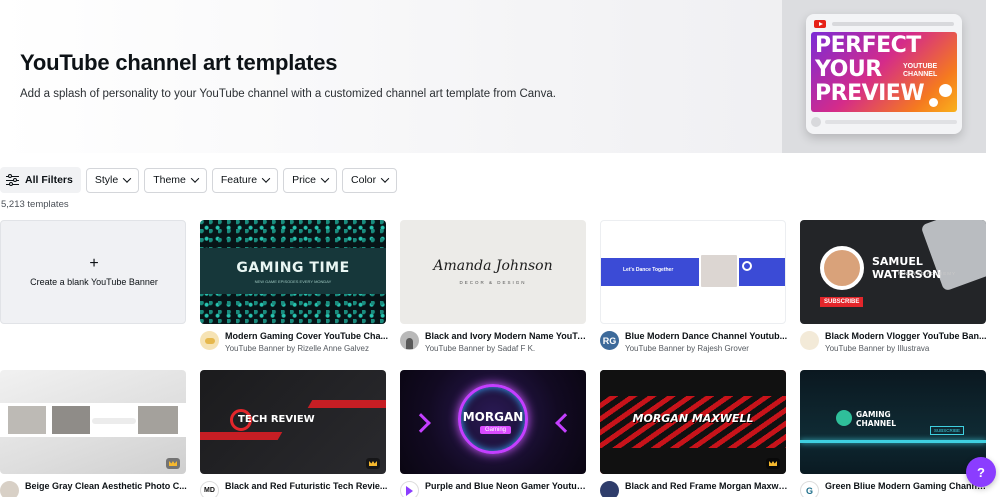  I want to click on style-filter-dropdown: Style, so click(112, 180).